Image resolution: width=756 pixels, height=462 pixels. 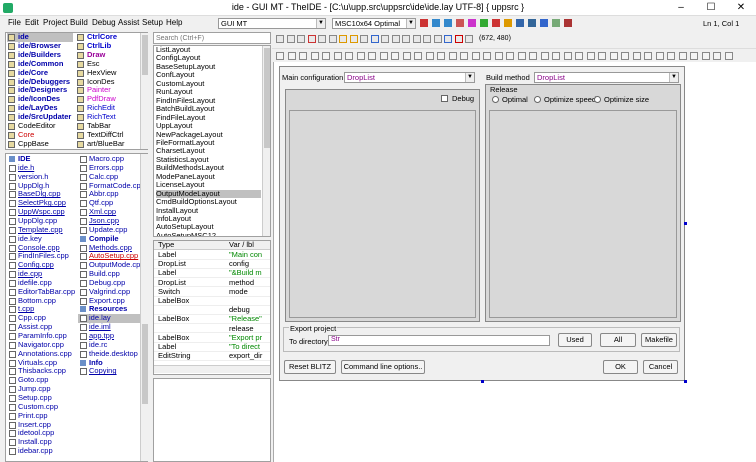 I want to click on package-item: ide/Builders, so click(x=40, y=55).